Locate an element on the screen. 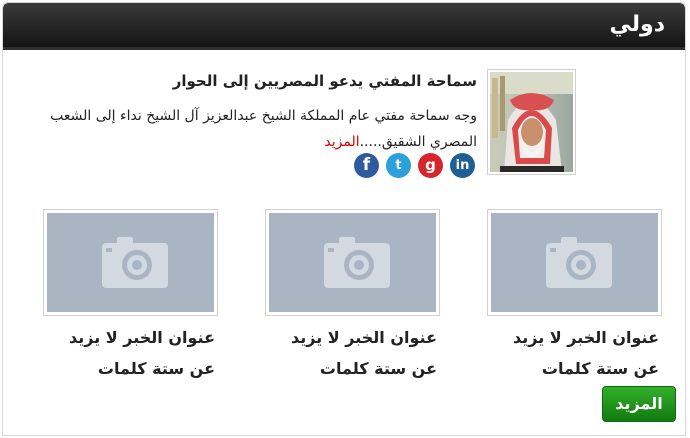 The image size is (690, 438). widget-title: دولي is located at coordinates (637, 24).